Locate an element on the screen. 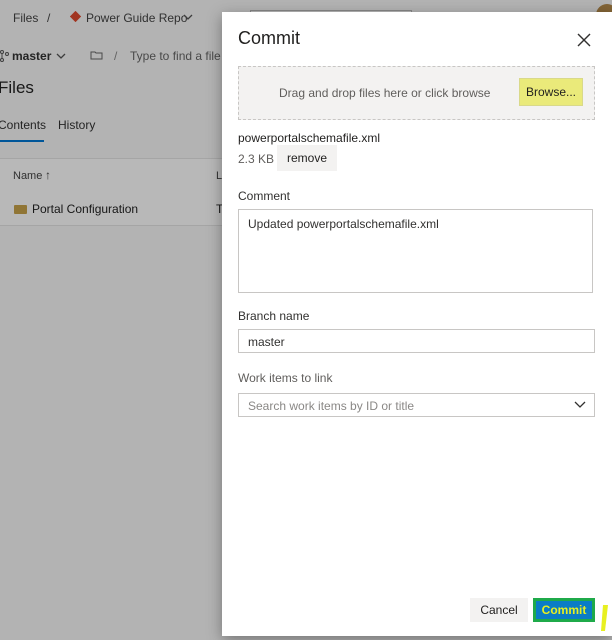 The image size is (612, 640). branch-name-input: master is located at coordinates (416, 341).